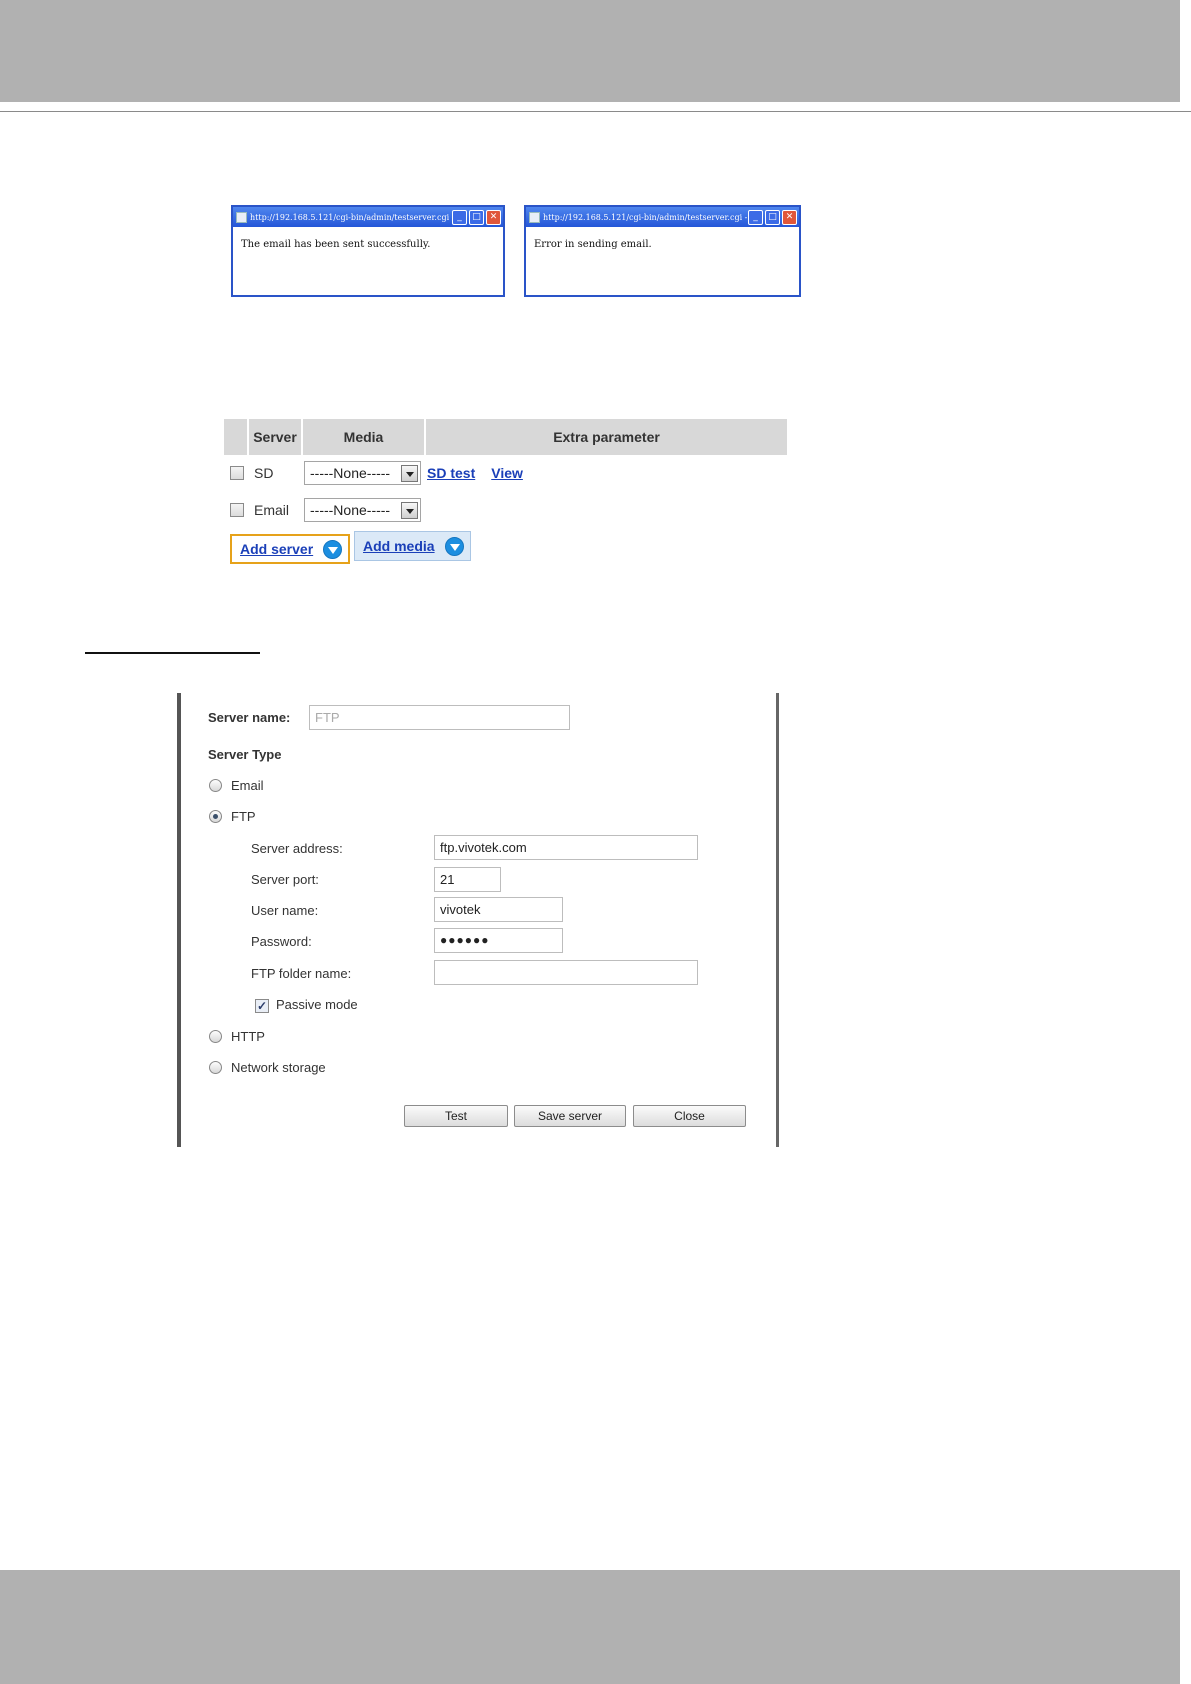 This screenshot has width=1191, height=1684. Describe the element at coordinates (247, 785) in the screenshot. I see `email-radio-label: Email` at that location.